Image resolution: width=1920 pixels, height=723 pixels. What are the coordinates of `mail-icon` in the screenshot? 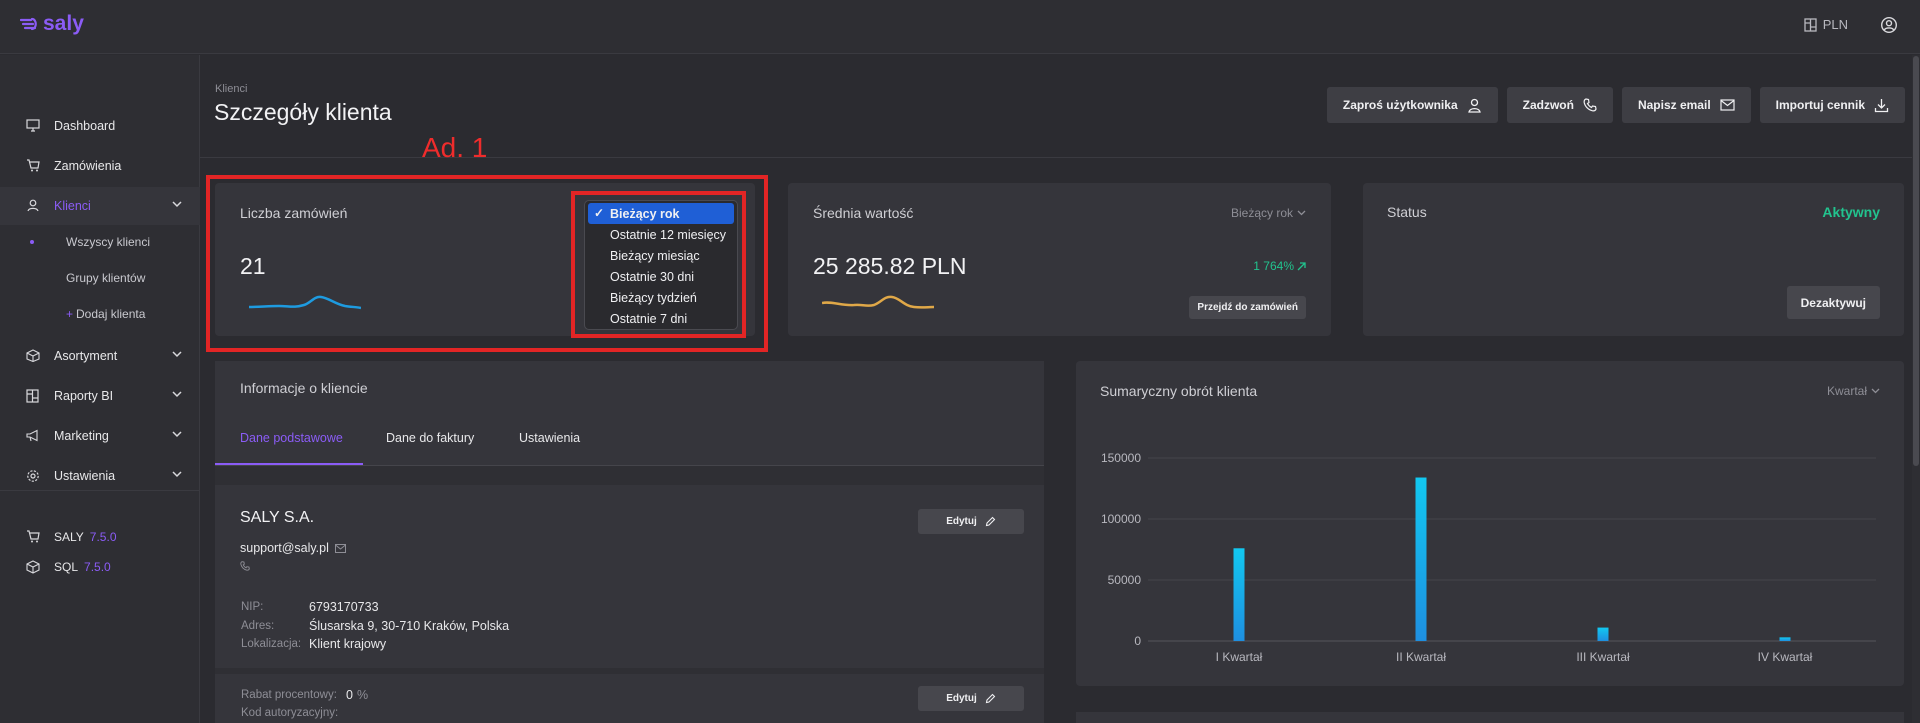 It's located at (340, 548).